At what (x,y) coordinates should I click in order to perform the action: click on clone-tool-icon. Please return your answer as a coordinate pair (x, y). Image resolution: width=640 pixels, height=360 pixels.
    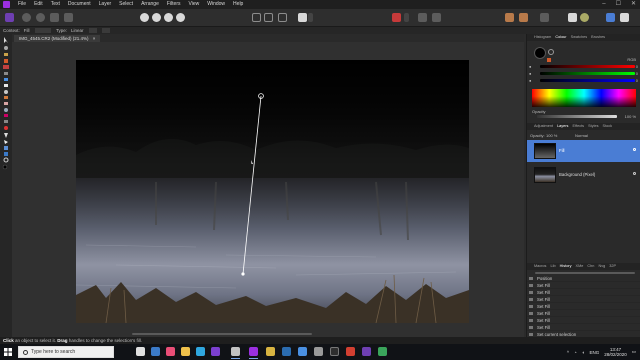
    Looking at the image, I should click on (6, 97).